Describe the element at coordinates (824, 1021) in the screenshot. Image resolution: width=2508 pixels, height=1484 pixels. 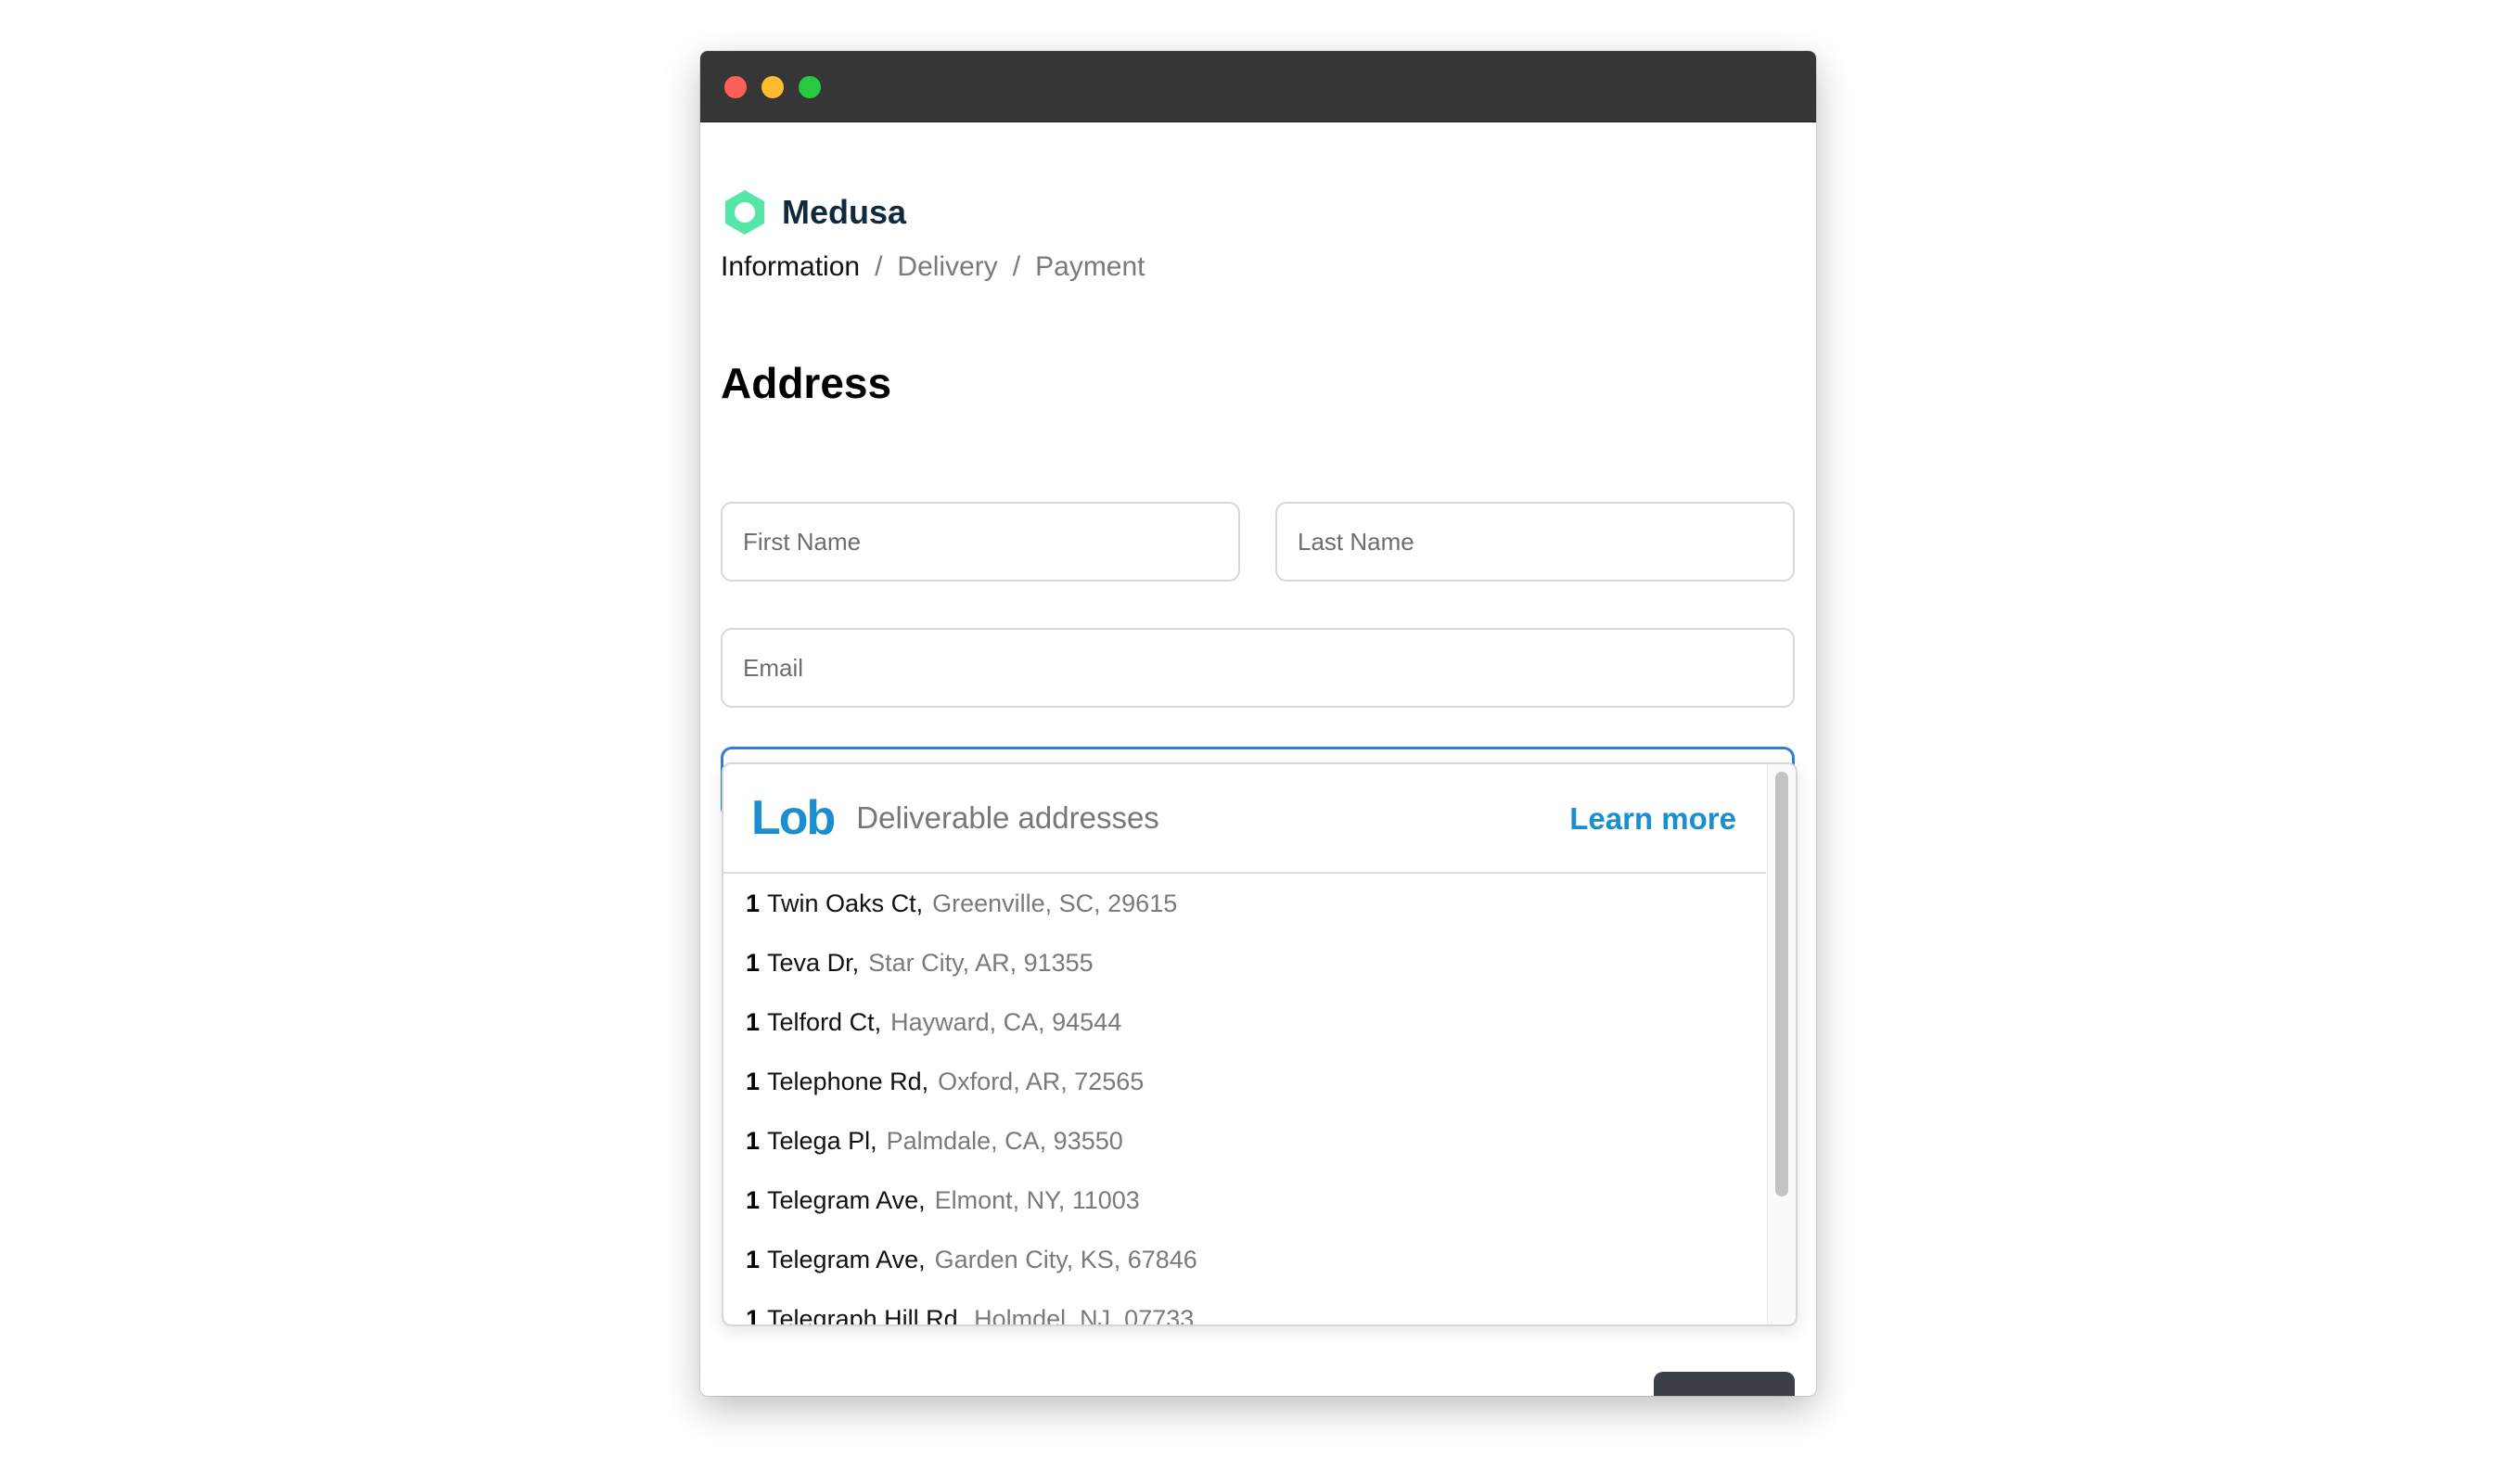
I see `suggestion-street: Telford Ct,` at that location.